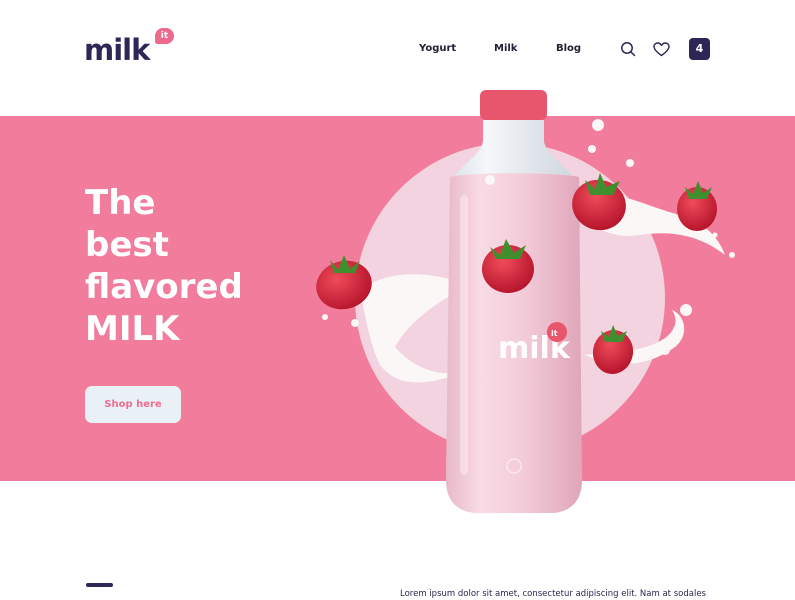 This screenshot has height=600, width=795. I want to click on nav-item-milk: Milk, so click(505, 48).